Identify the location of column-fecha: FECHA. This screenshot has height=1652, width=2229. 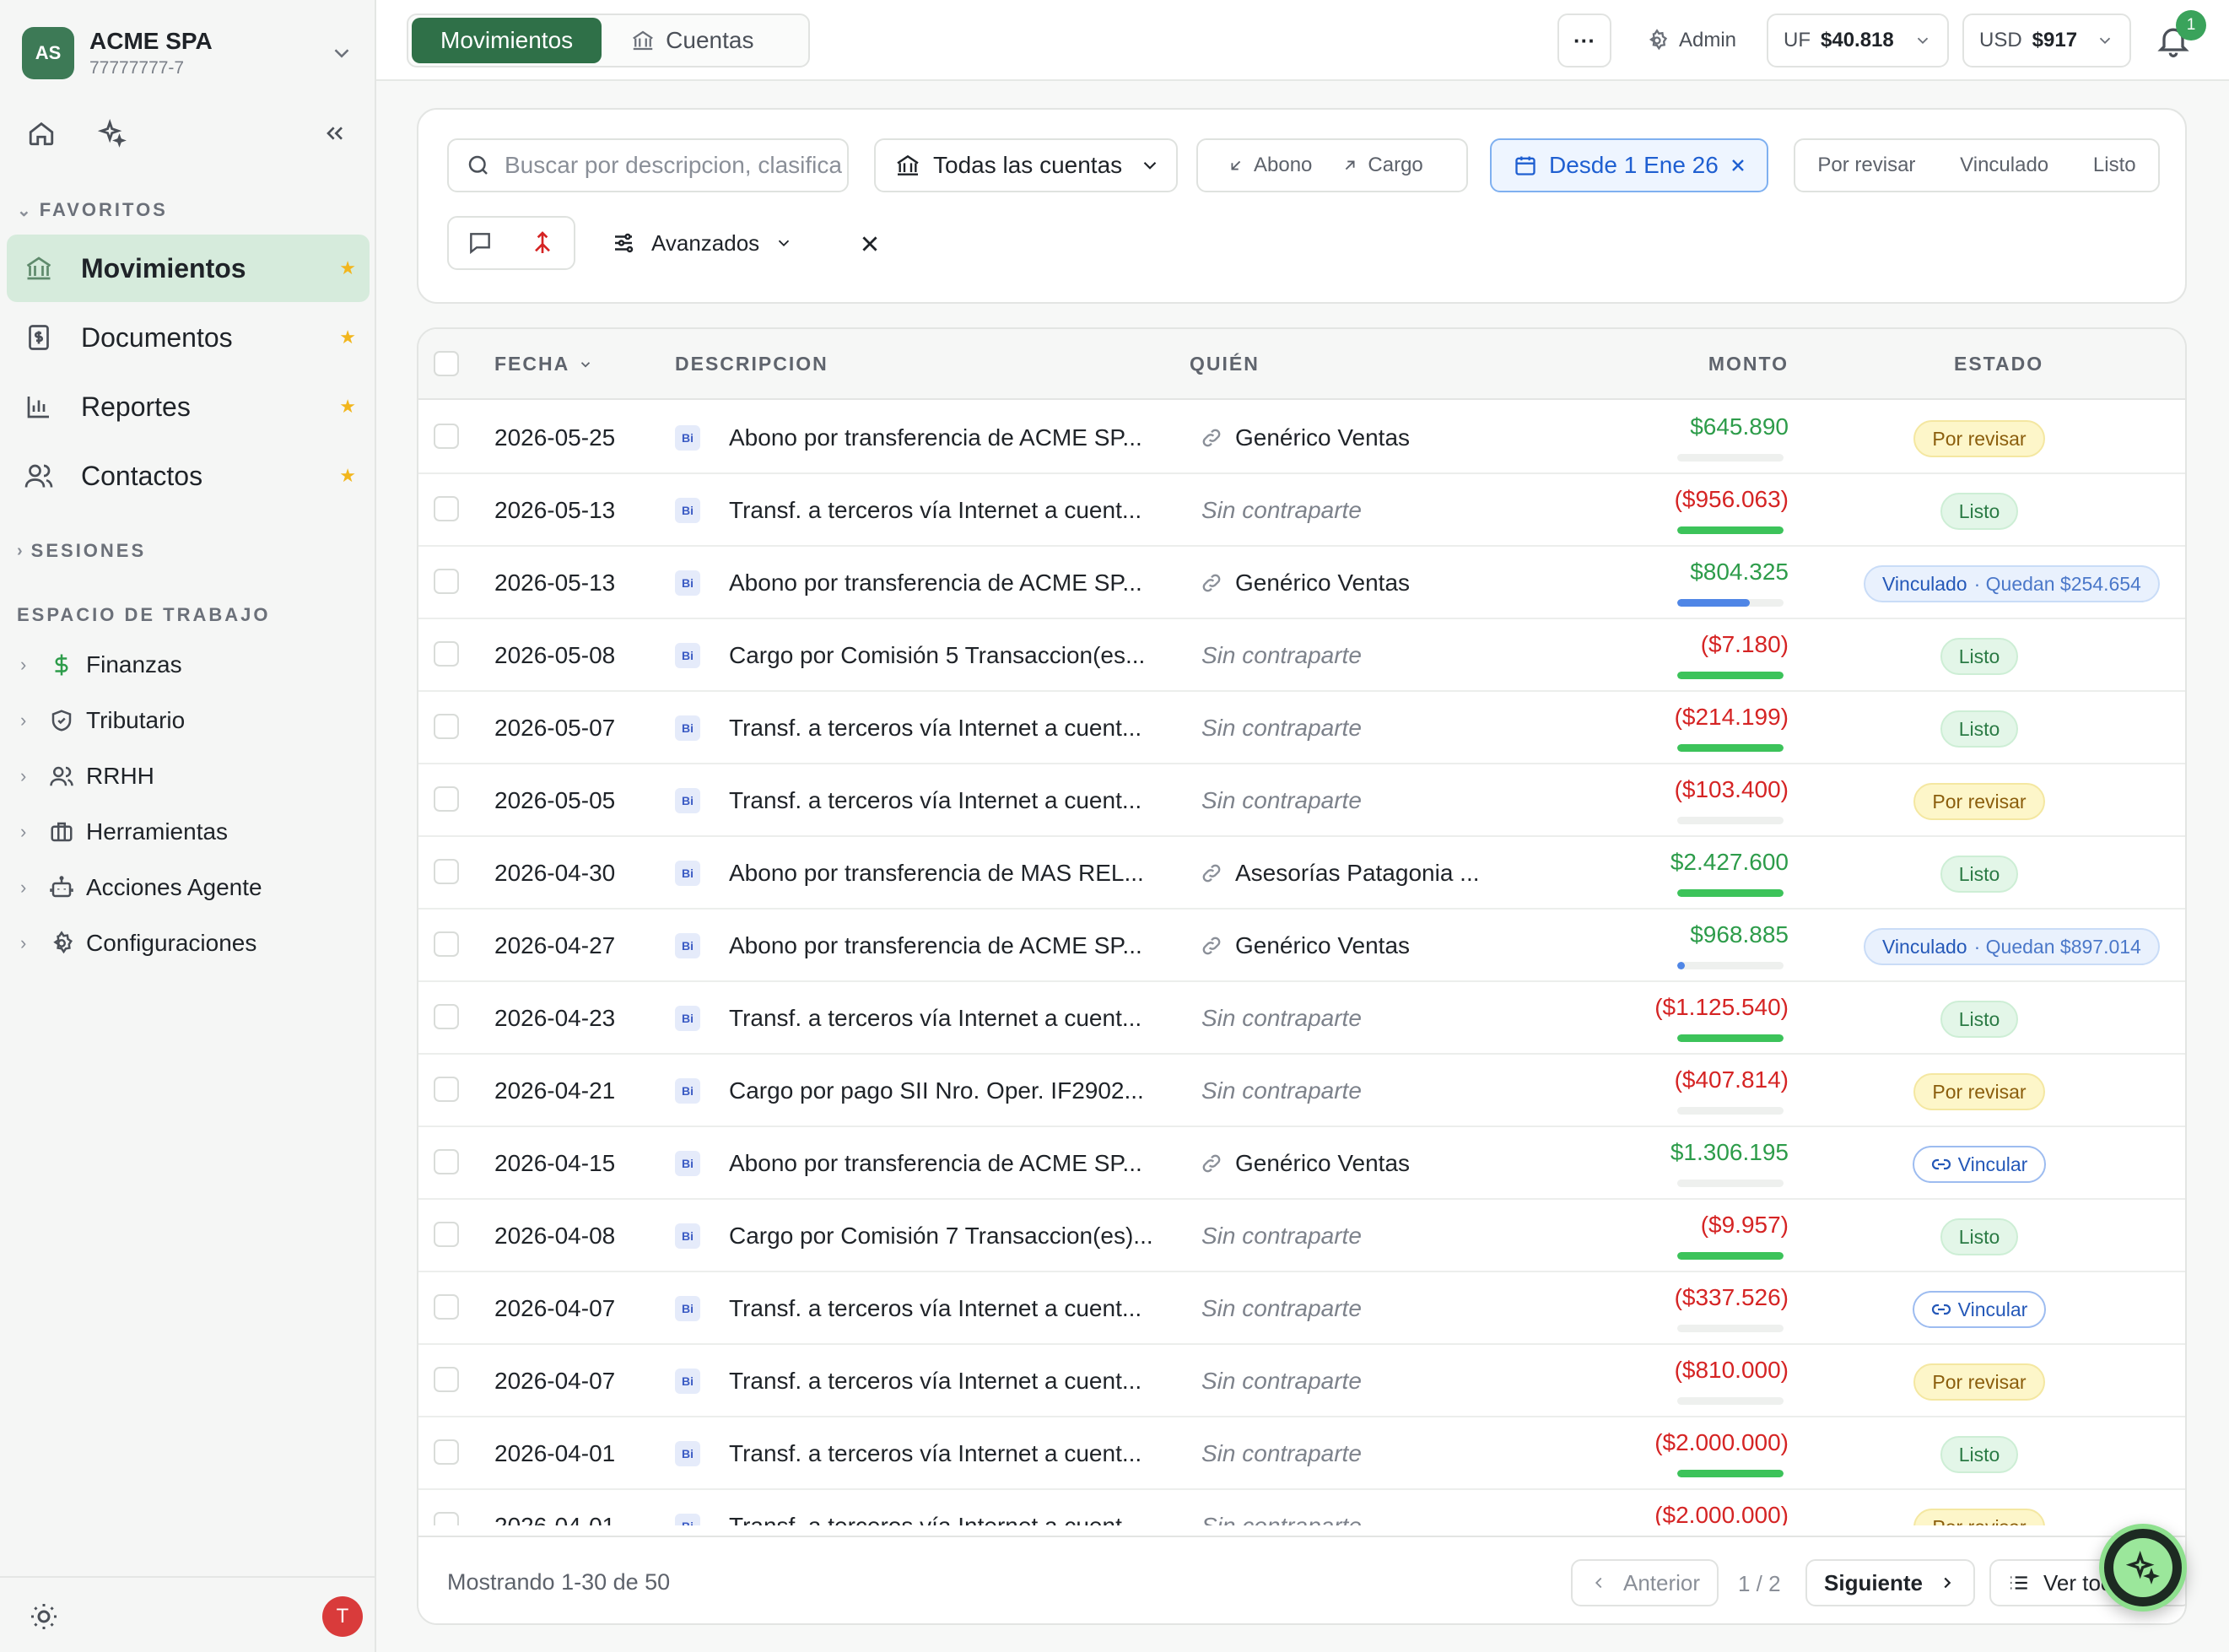
(543, 364).